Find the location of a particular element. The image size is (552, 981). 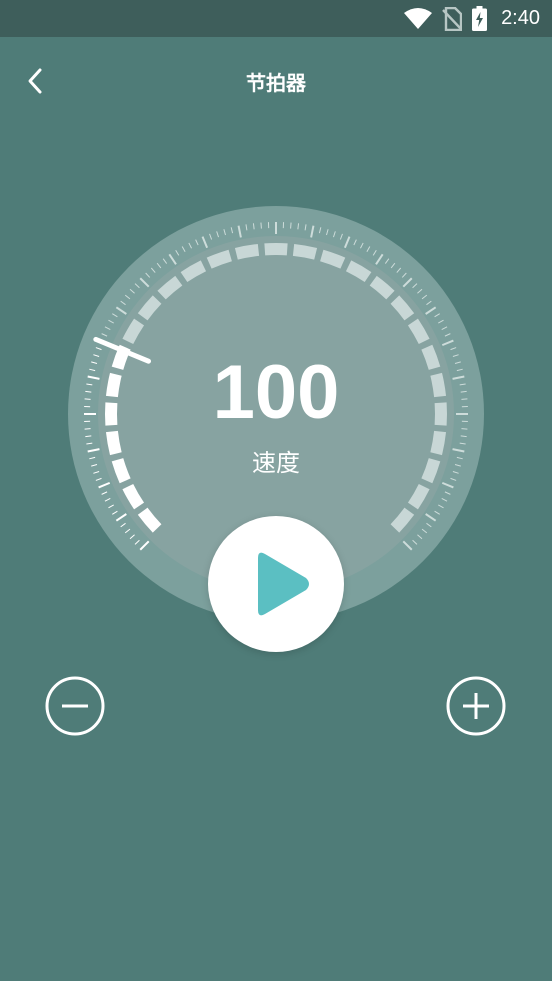

no-sim-icon is located at coordinates (452, 18).